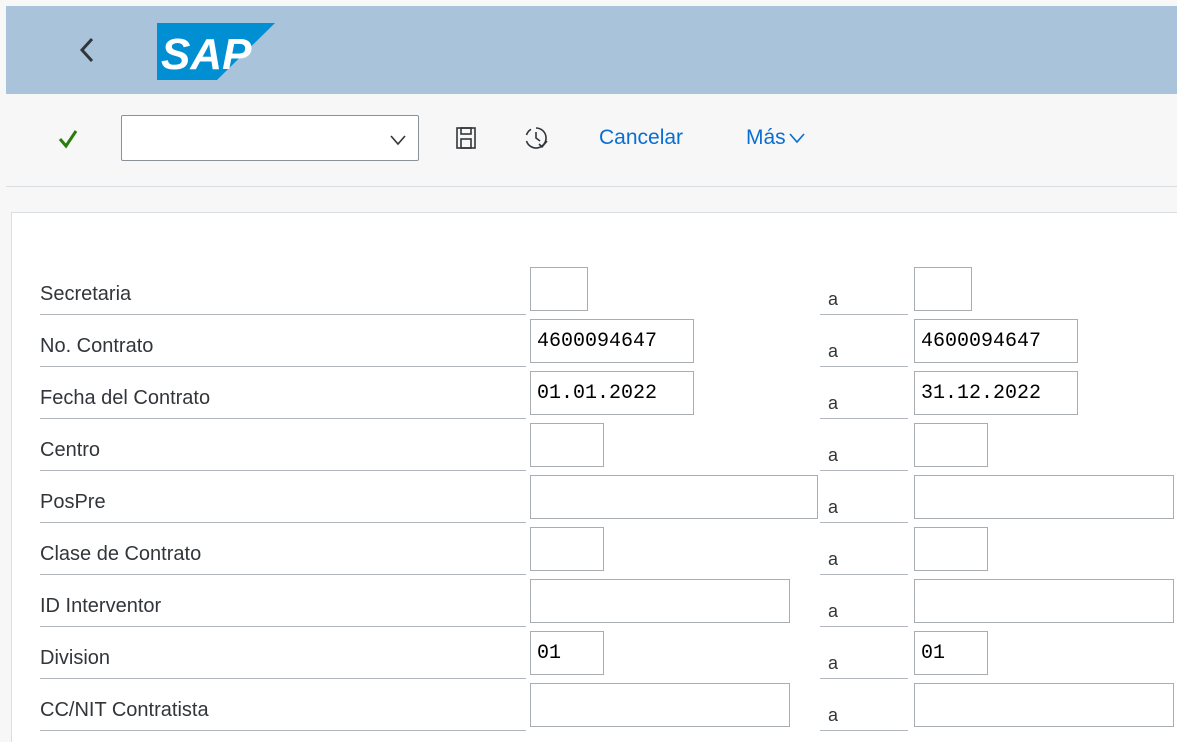 The height and width of the screenshot is (742, 1177). Describe the element at coordinates (283, 610) in the screenshot. I see `field-label: ID Interventor` at that location.